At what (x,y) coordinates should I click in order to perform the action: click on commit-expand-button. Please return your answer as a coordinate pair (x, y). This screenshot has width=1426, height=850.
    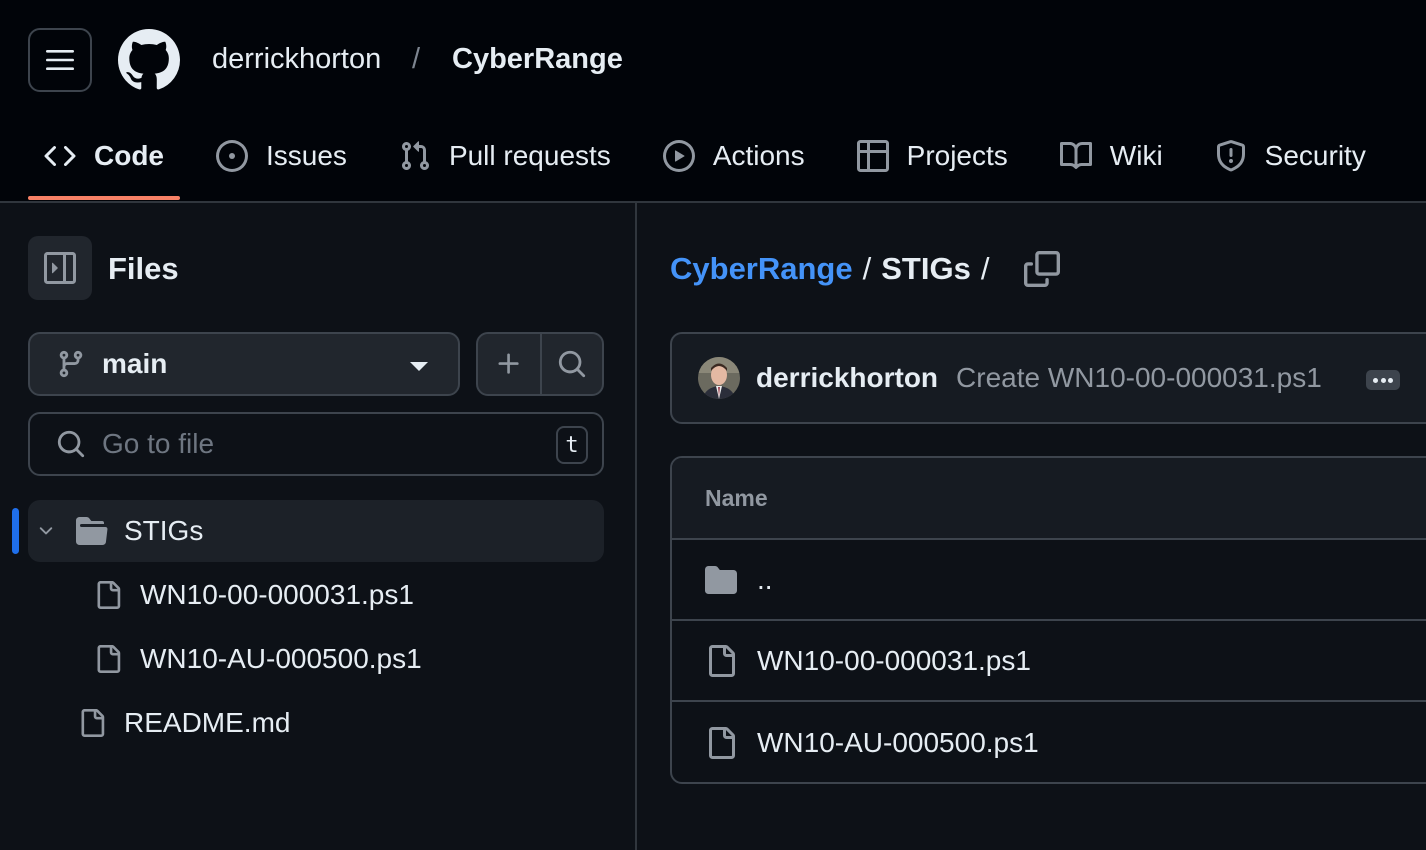
    Looking at the image, I should click on (1383, 380).